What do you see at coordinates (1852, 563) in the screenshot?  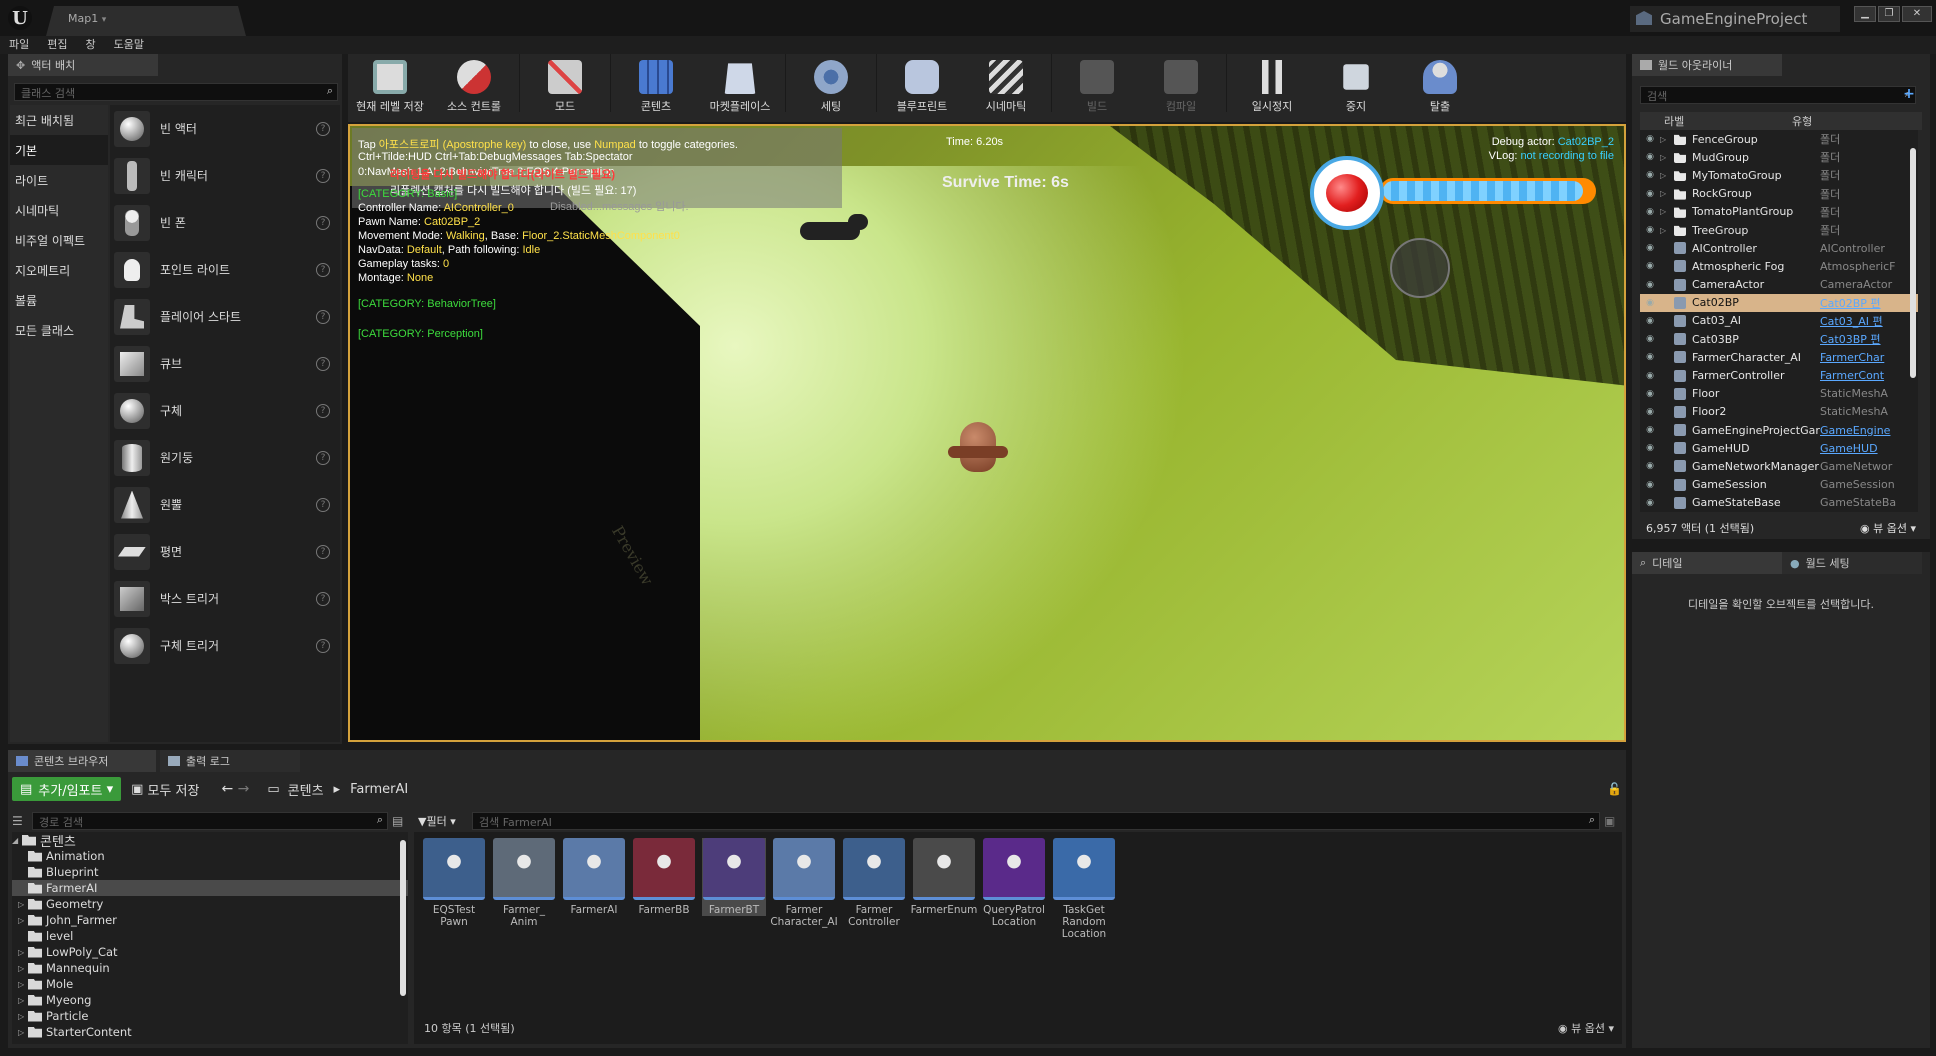 I see `tab-world-settings: ● 월드 세팅` at bounding box center [1852, 563].